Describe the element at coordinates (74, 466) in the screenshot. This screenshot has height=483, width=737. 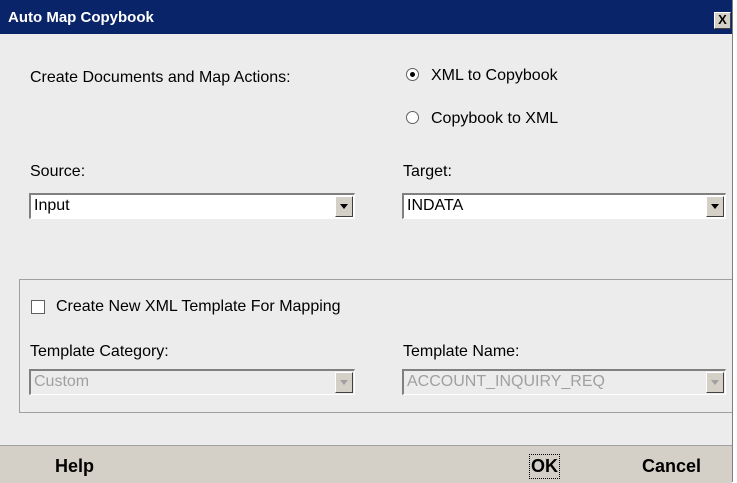
I see `help-button: Help` at that location.